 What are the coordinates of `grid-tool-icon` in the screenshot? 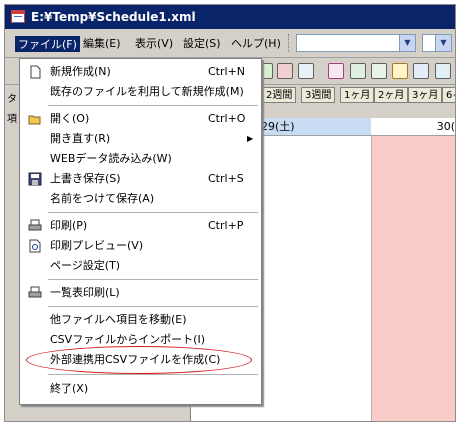 It's located at (421, 71).